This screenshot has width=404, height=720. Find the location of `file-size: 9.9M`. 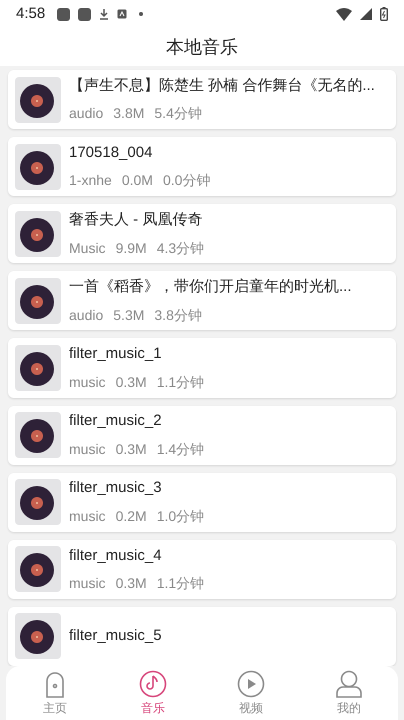

file-size: 9.9M is located at coordinates (131, 248).